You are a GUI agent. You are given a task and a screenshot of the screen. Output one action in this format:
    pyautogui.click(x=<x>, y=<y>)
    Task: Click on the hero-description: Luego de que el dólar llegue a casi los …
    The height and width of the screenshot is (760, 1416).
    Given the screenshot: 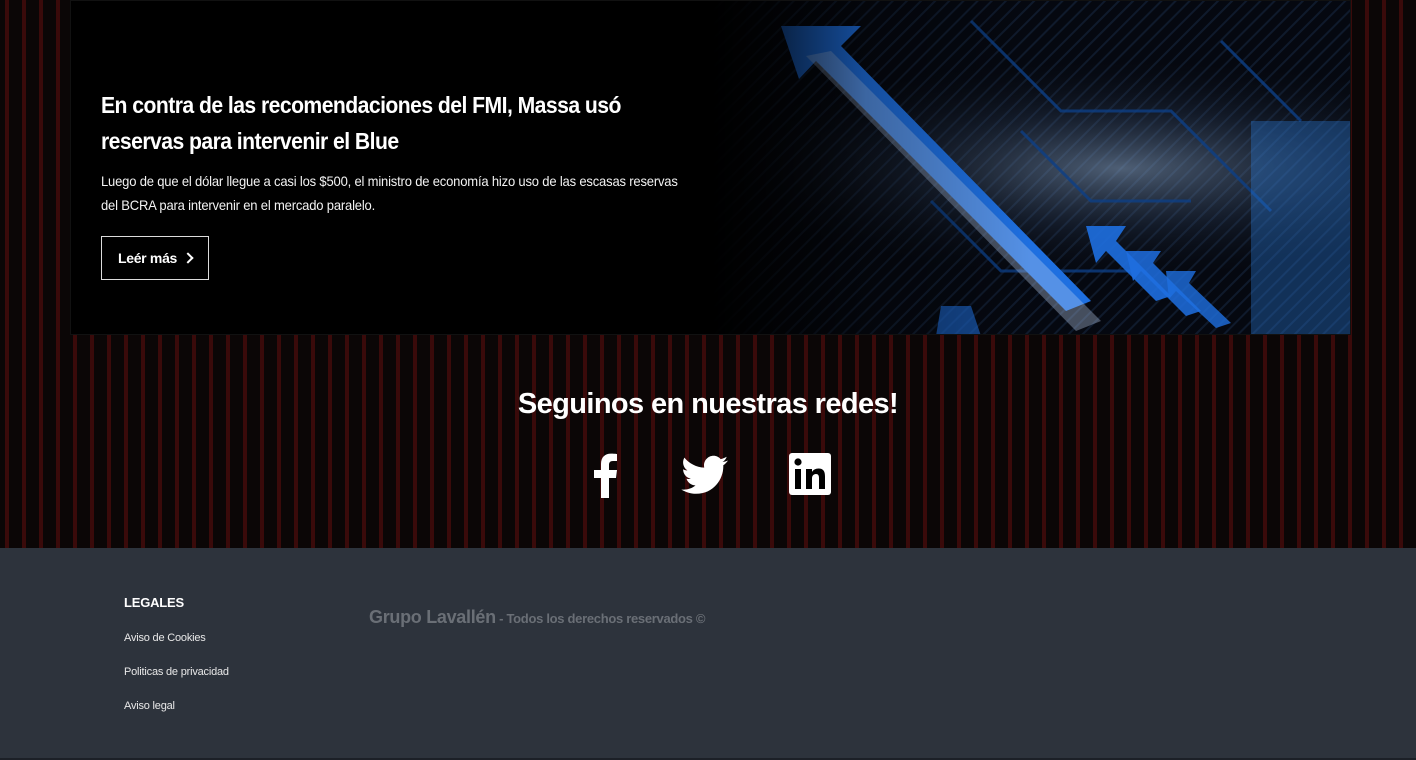 What is the action you would take?
    pyautogui.click(x=389, y=193)
    